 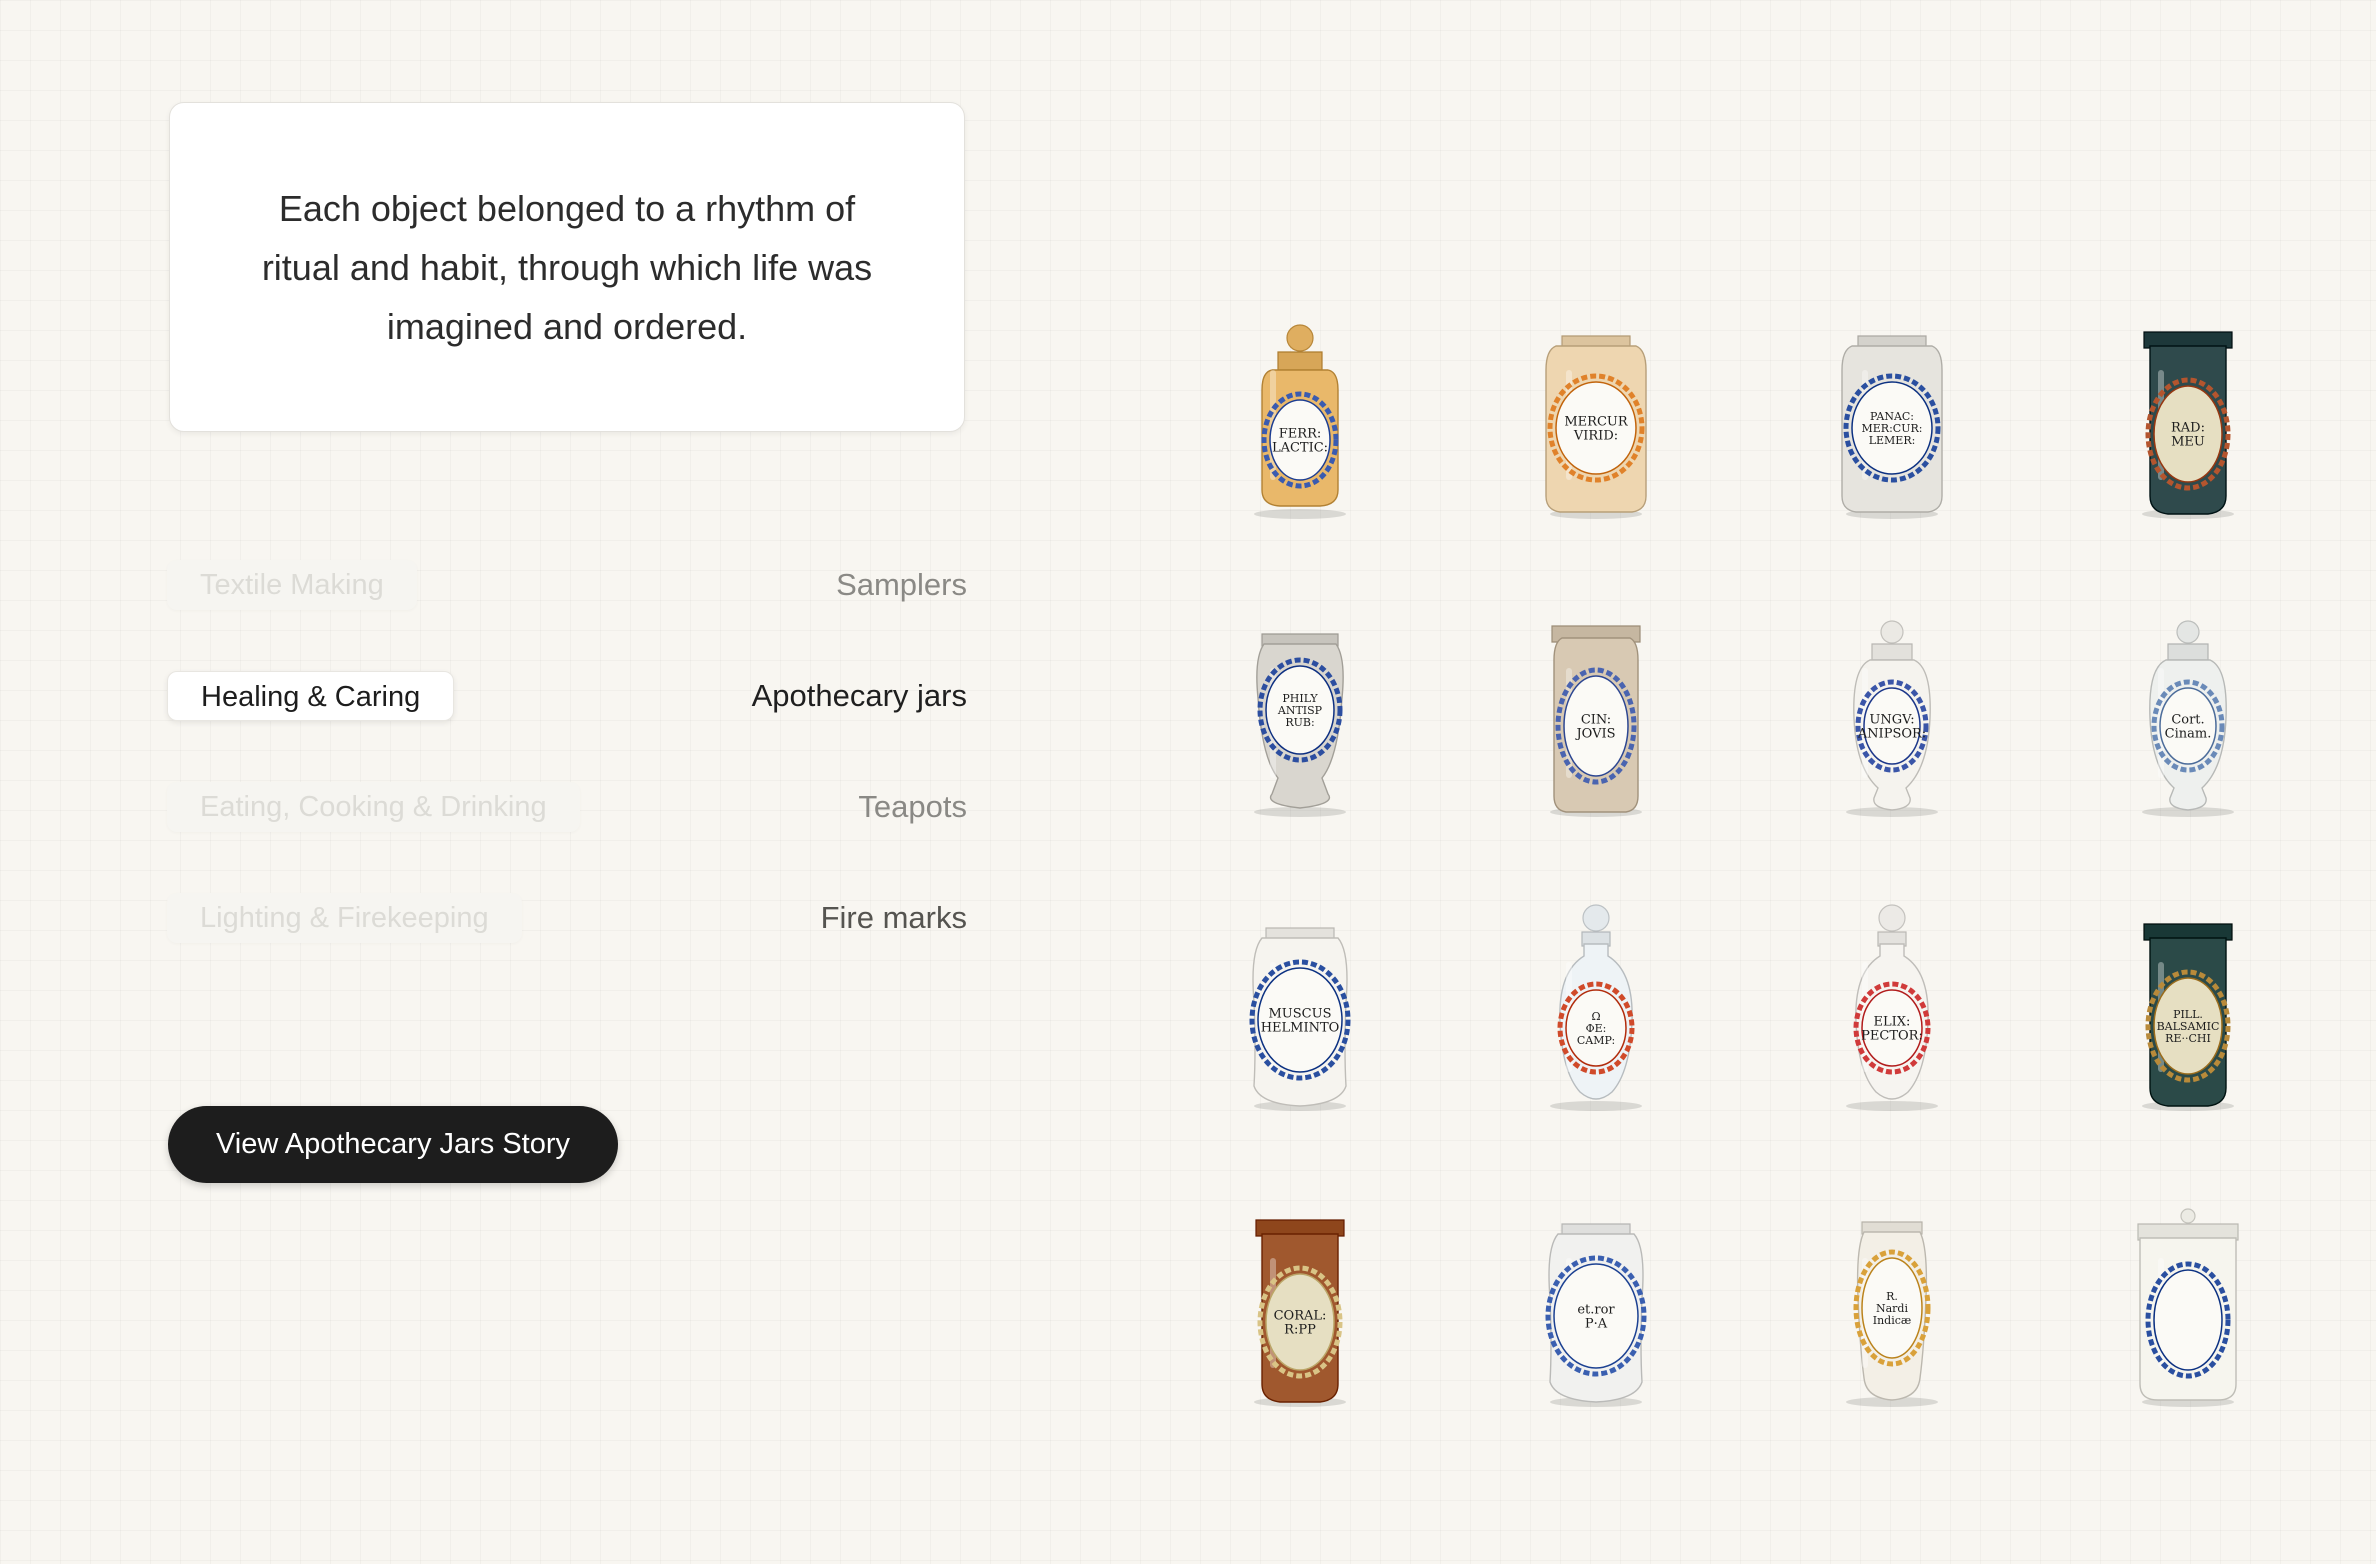 What do you see at coordinates (344, 918) in the screenshot?
I see `category-pill-lighting-firekeeping: Lighting & Firekeeping` at bounding box center [344, 918].